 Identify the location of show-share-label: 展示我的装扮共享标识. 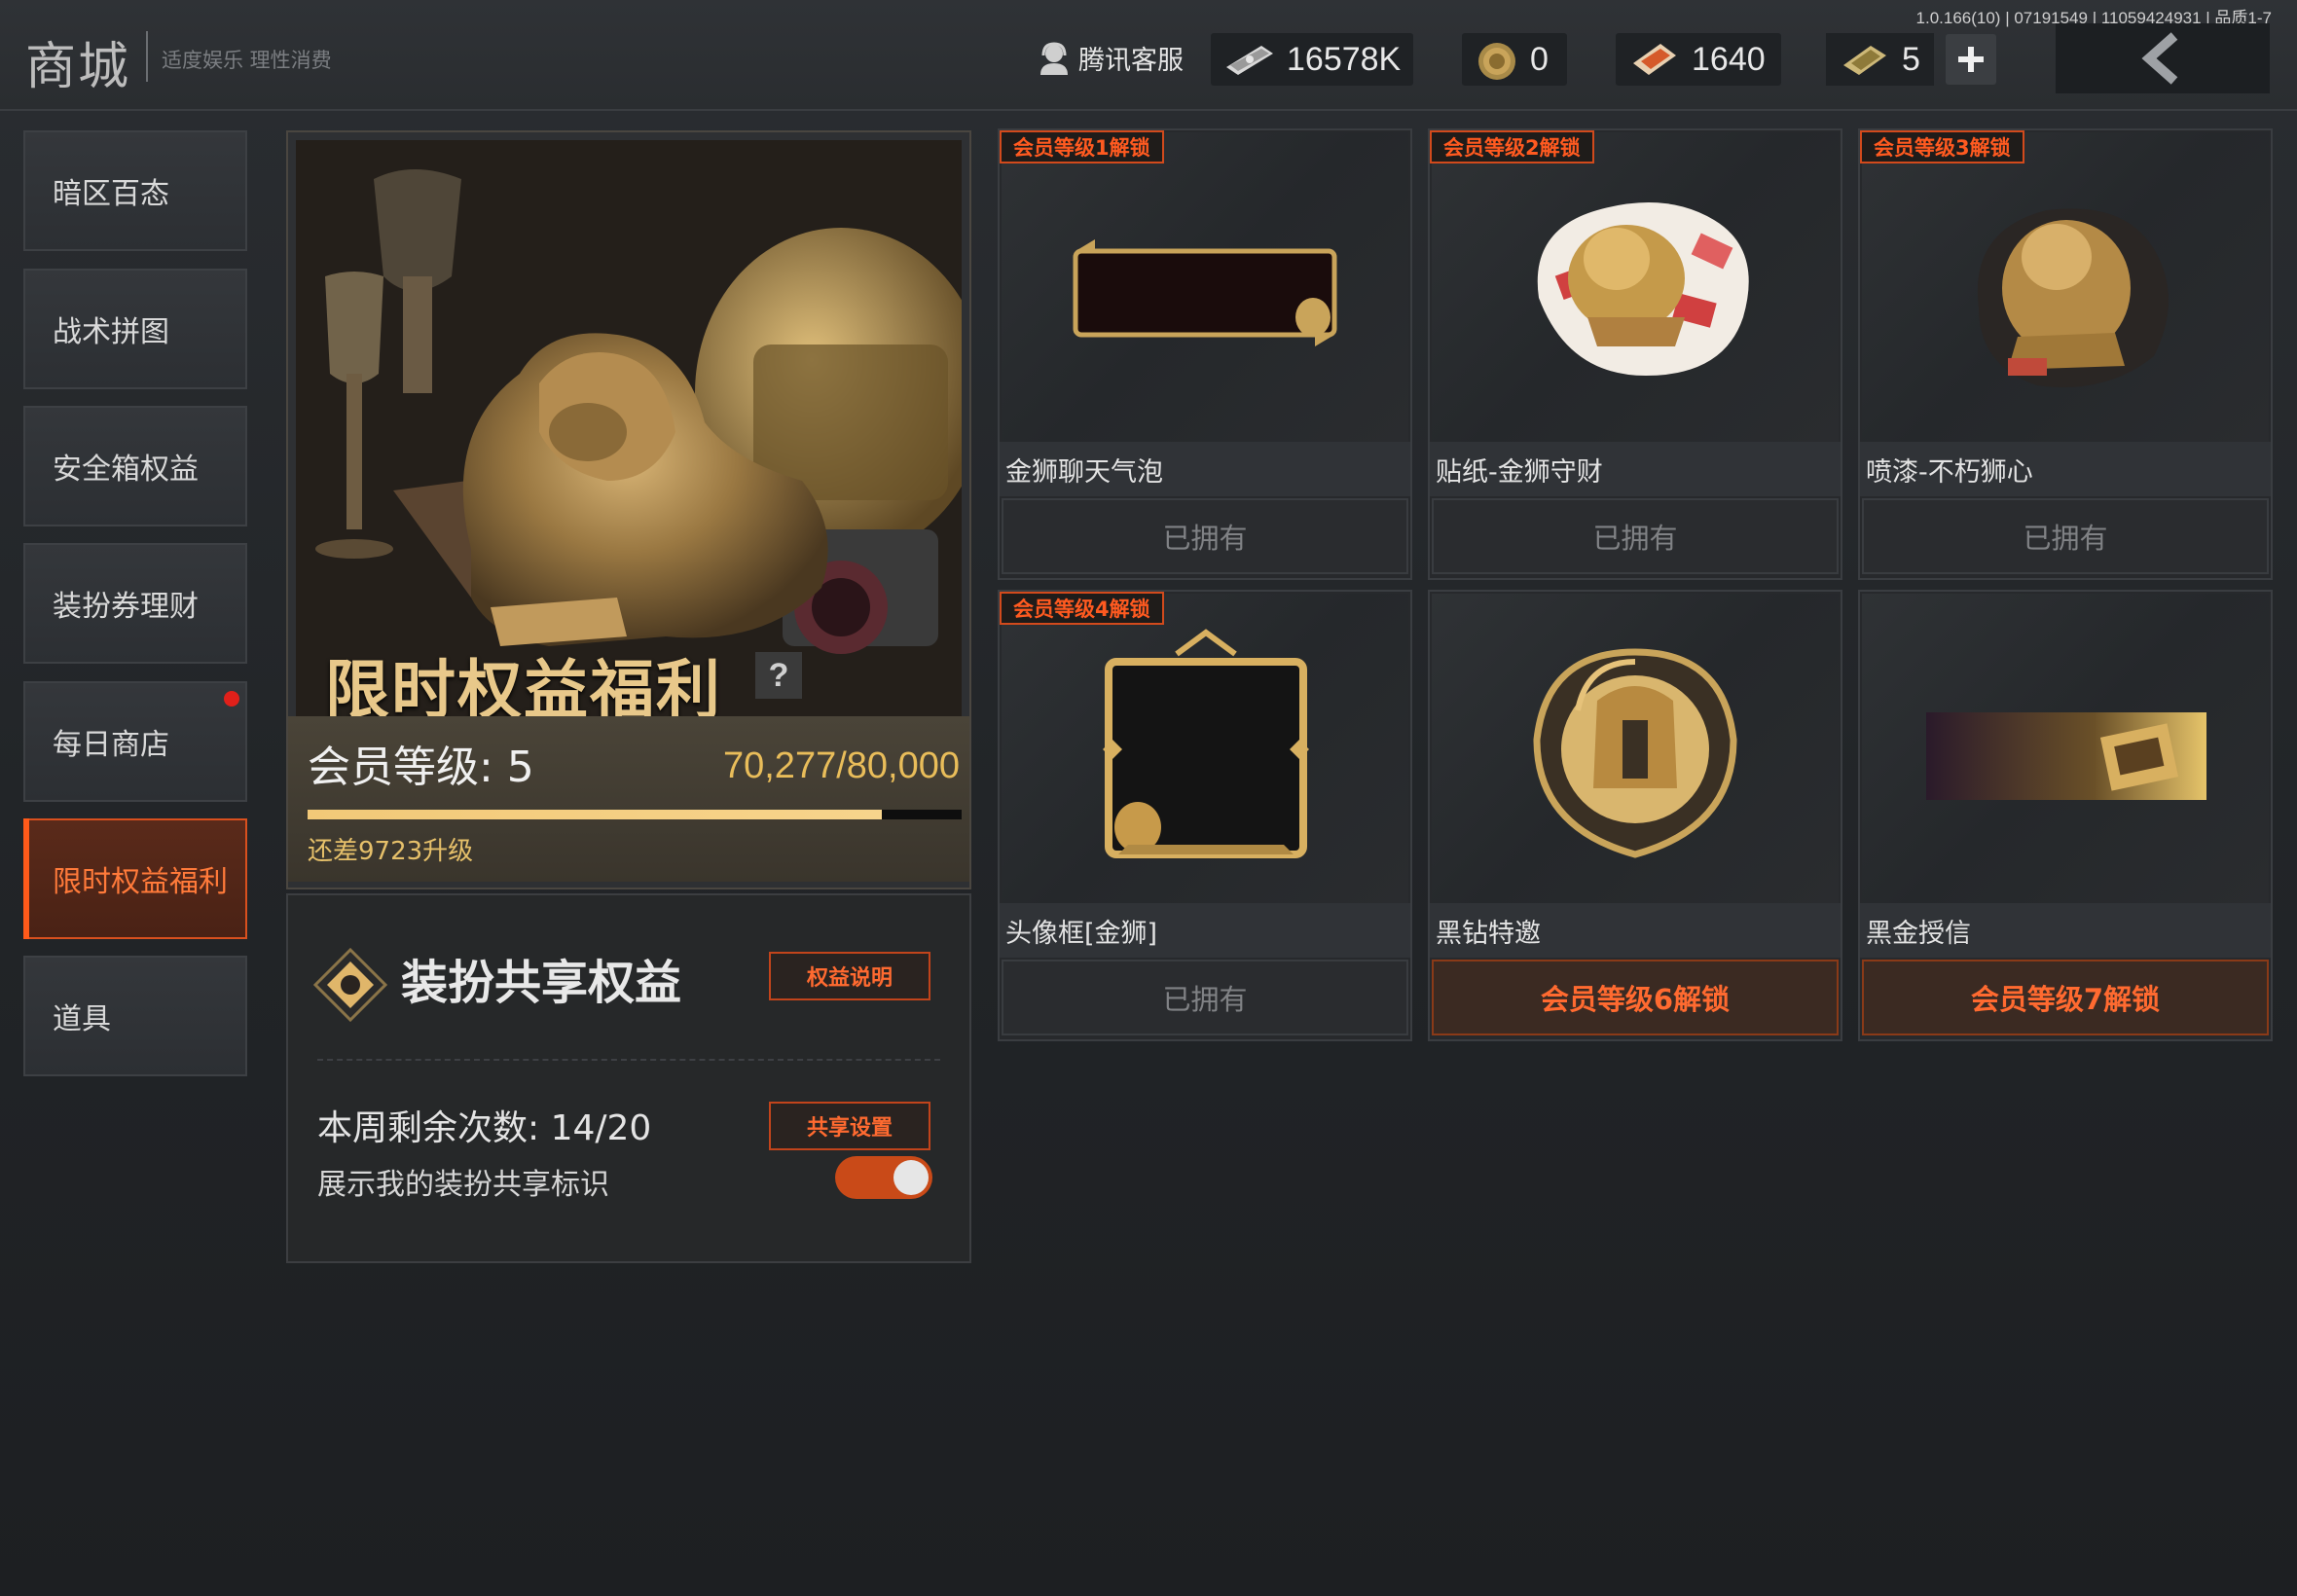
(463, 1185).